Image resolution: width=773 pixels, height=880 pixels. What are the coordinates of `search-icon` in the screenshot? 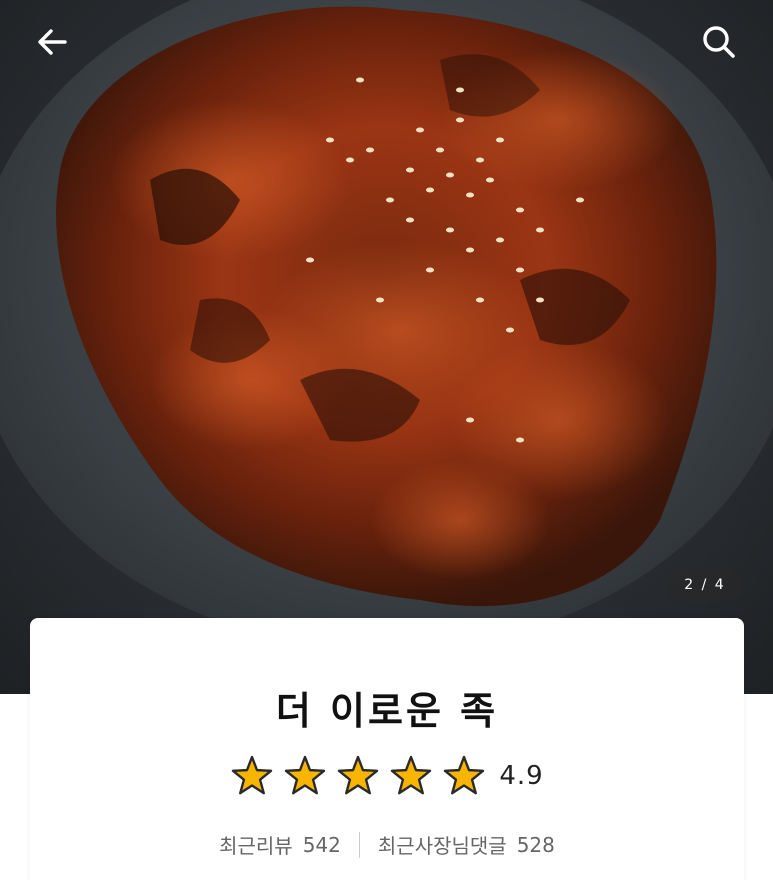 It's located at (719, 42).